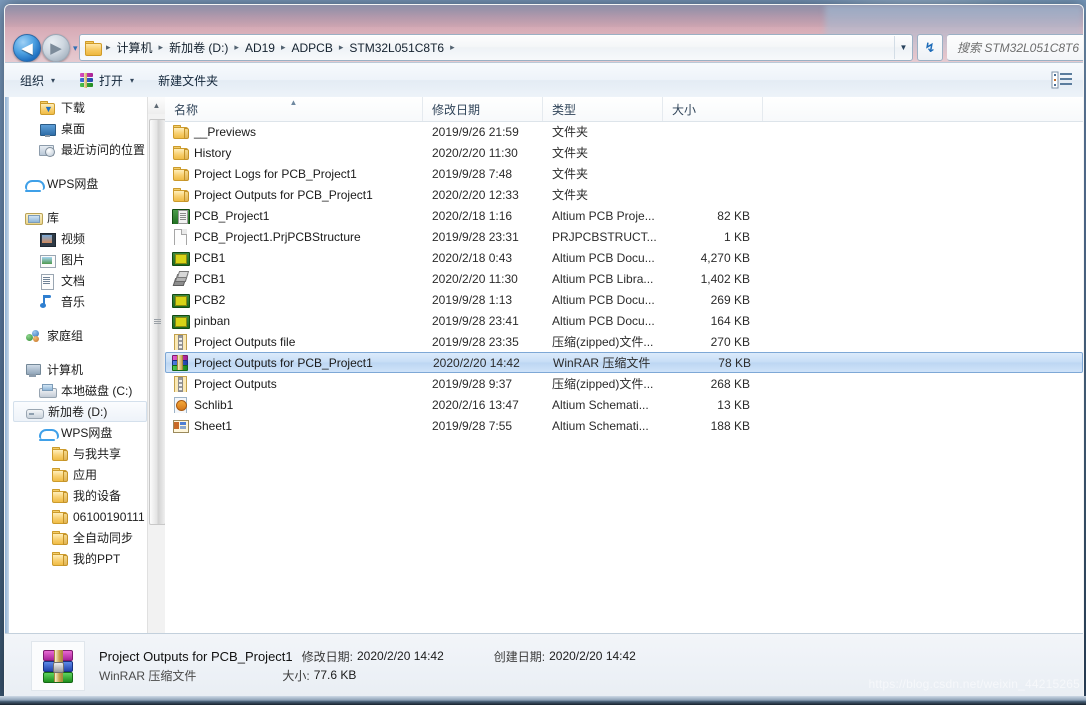  I want to click on new-folder-button: 新建文件夹, so click(188, 80).